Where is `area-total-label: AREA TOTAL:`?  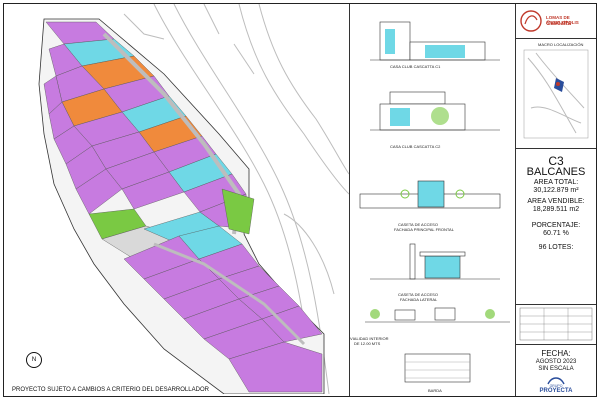
area-total-label: AREA TOTAL: is located at coordinates (556, 182).